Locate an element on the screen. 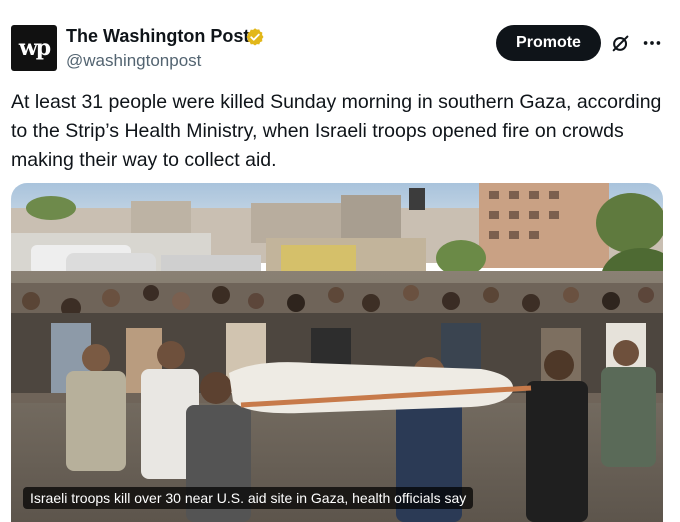 This screenshot has width=680, height=522. promote-button: Promote is located at coordinates (548, 43).